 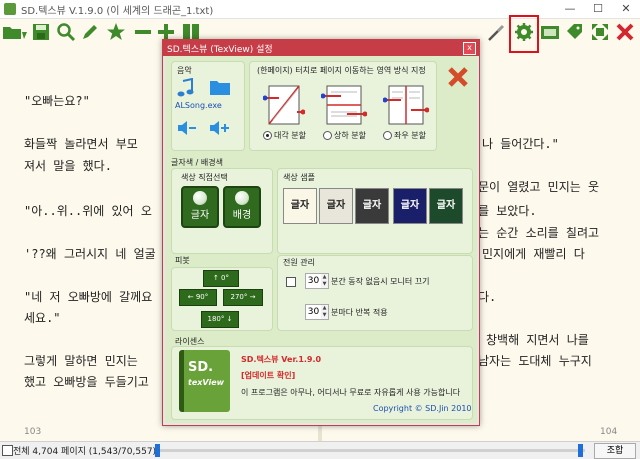 What do you see at coordinates (487, 297) in the screenshot?
I see `text-line: 다.` at bounding box center [487, 297].